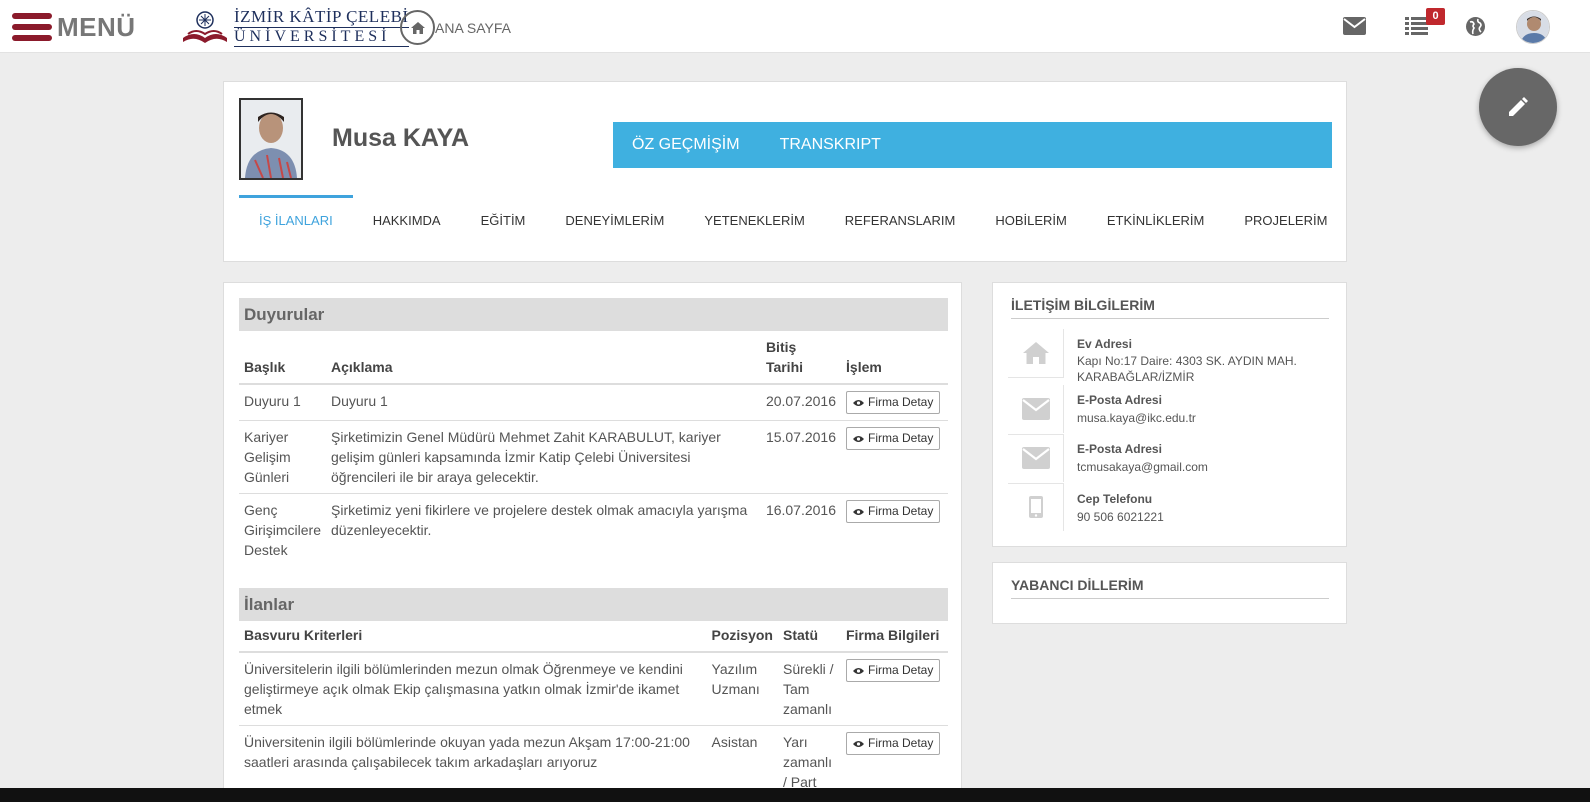 The height and width of the screenshot is (802, 1590). Describe the element at coordinates (407, 215) in the screenshot. I see `tab-hakkimda: HAKKIMDA` at that location.